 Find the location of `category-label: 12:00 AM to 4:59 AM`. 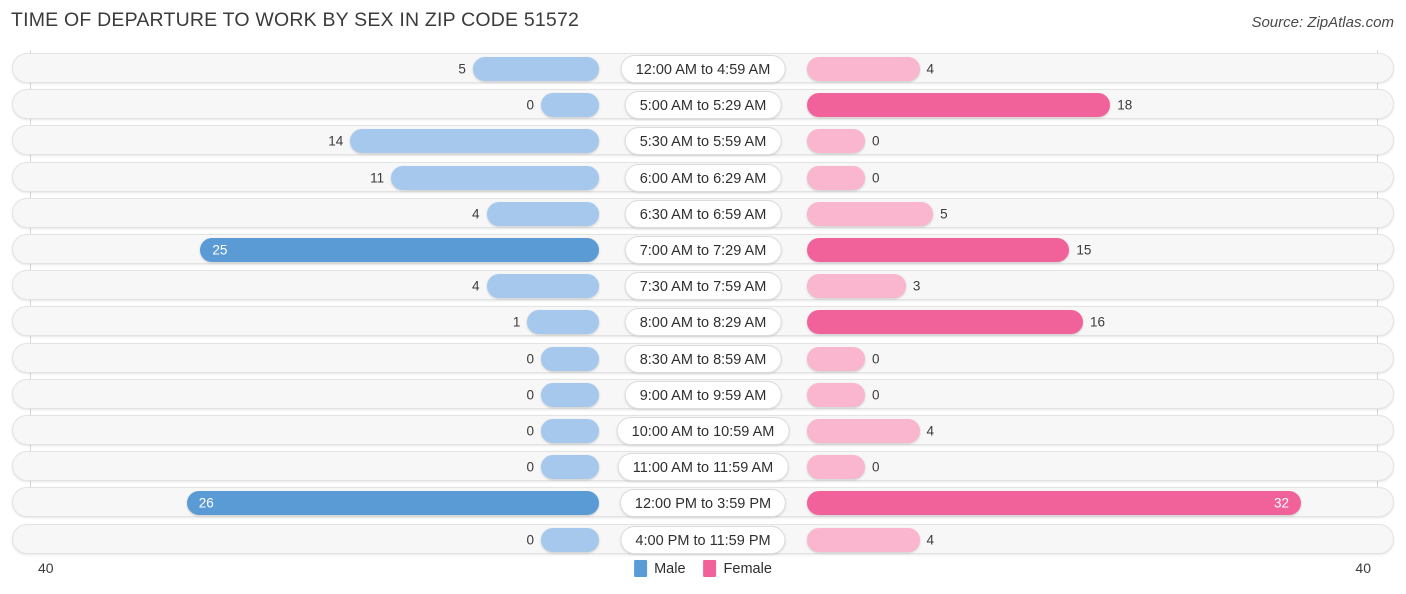

category-label: 12:00 AM to 4:59 AM is located at coordinates (703, 69).